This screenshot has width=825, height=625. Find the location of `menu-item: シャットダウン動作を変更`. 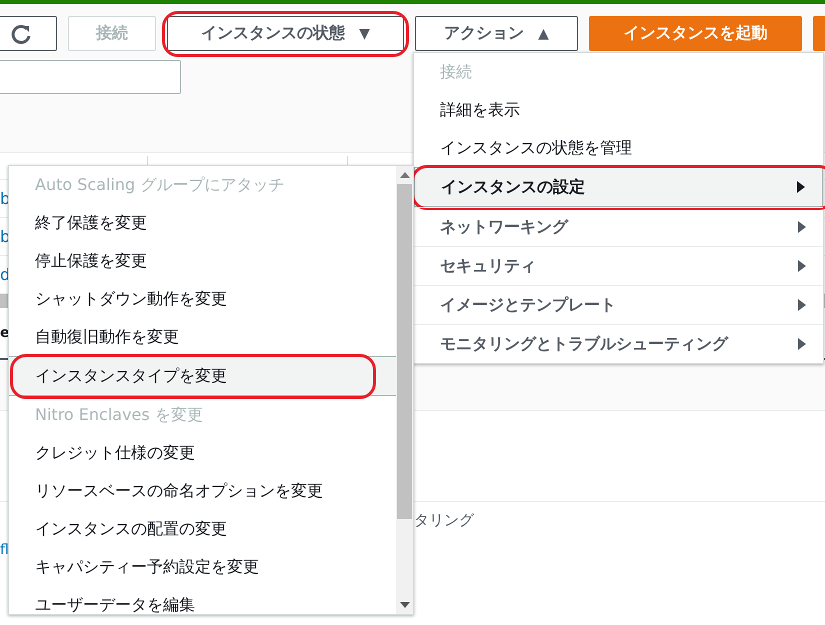

menu-item: シャットダウン動作を変更 is located at coordinates (202, 299).